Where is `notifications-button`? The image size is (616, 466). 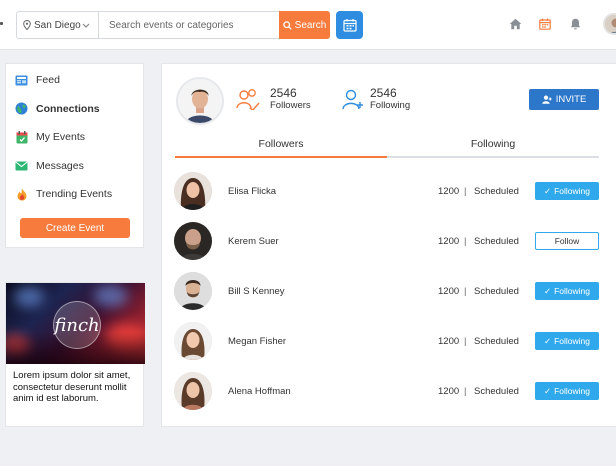 notifications-button is located at coordinates (575, 24).